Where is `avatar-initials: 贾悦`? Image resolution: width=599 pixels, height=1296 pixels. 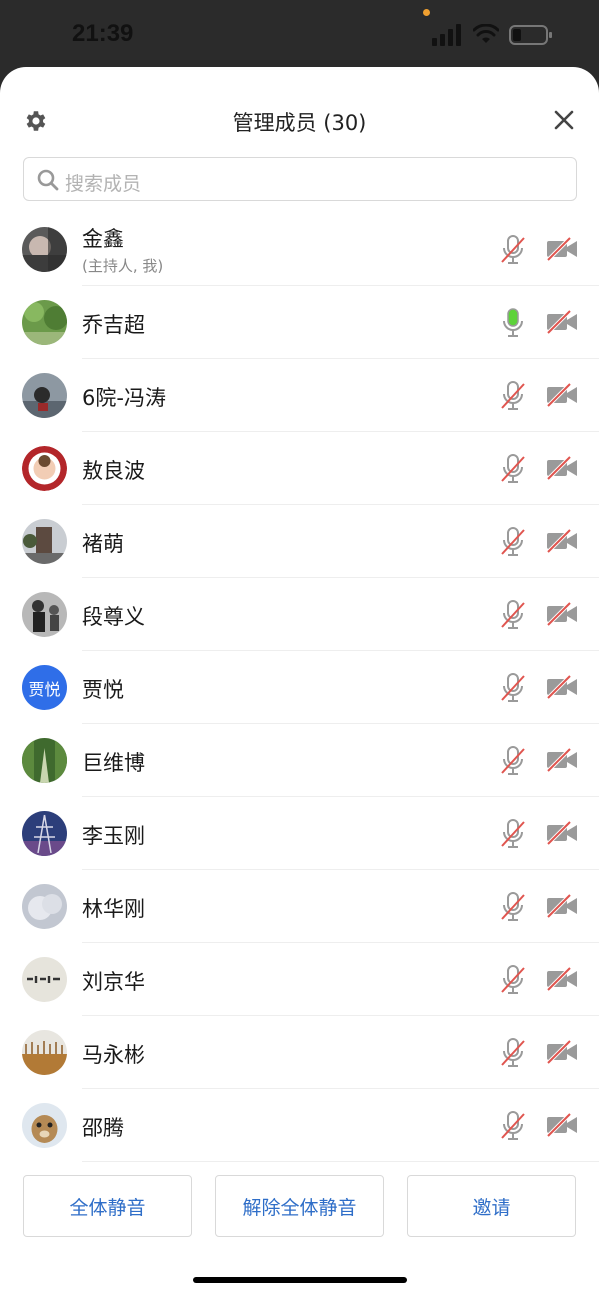 avatar-initials: 贾悦 is located at coordinates (44, 687).